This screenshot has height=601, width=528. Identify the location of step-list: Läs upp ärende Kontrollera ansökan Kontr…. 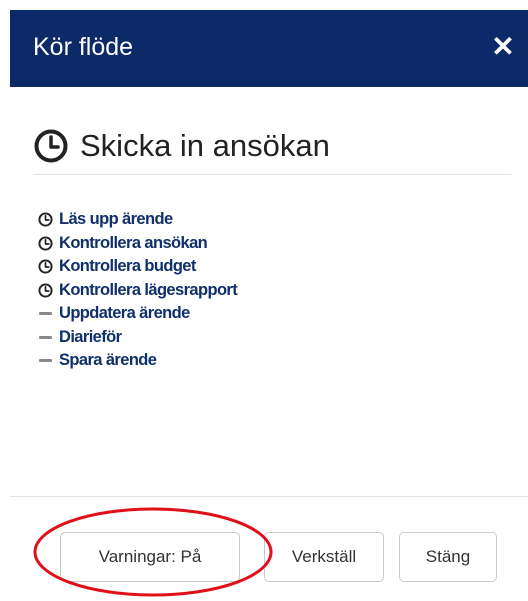
(138, 290).